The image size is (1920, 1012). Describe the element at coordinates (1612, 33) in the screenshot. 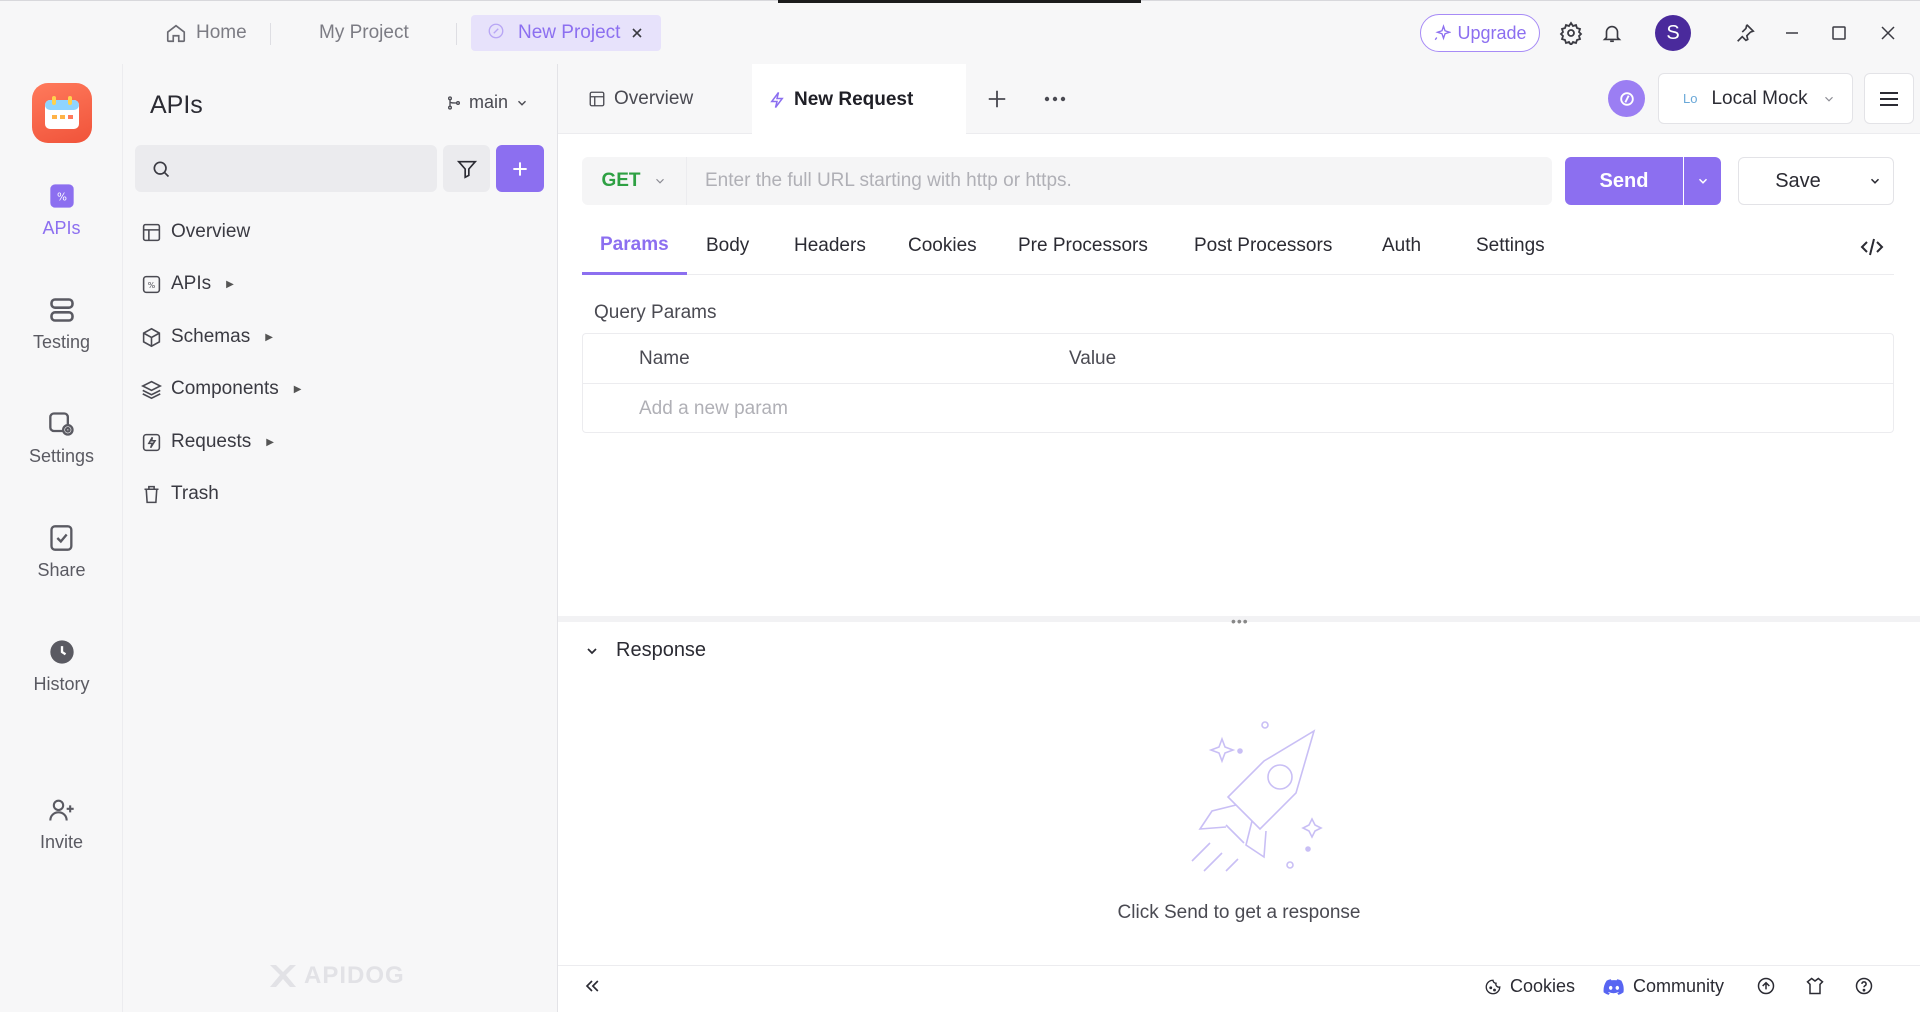

I see `bell-icon` at that location.